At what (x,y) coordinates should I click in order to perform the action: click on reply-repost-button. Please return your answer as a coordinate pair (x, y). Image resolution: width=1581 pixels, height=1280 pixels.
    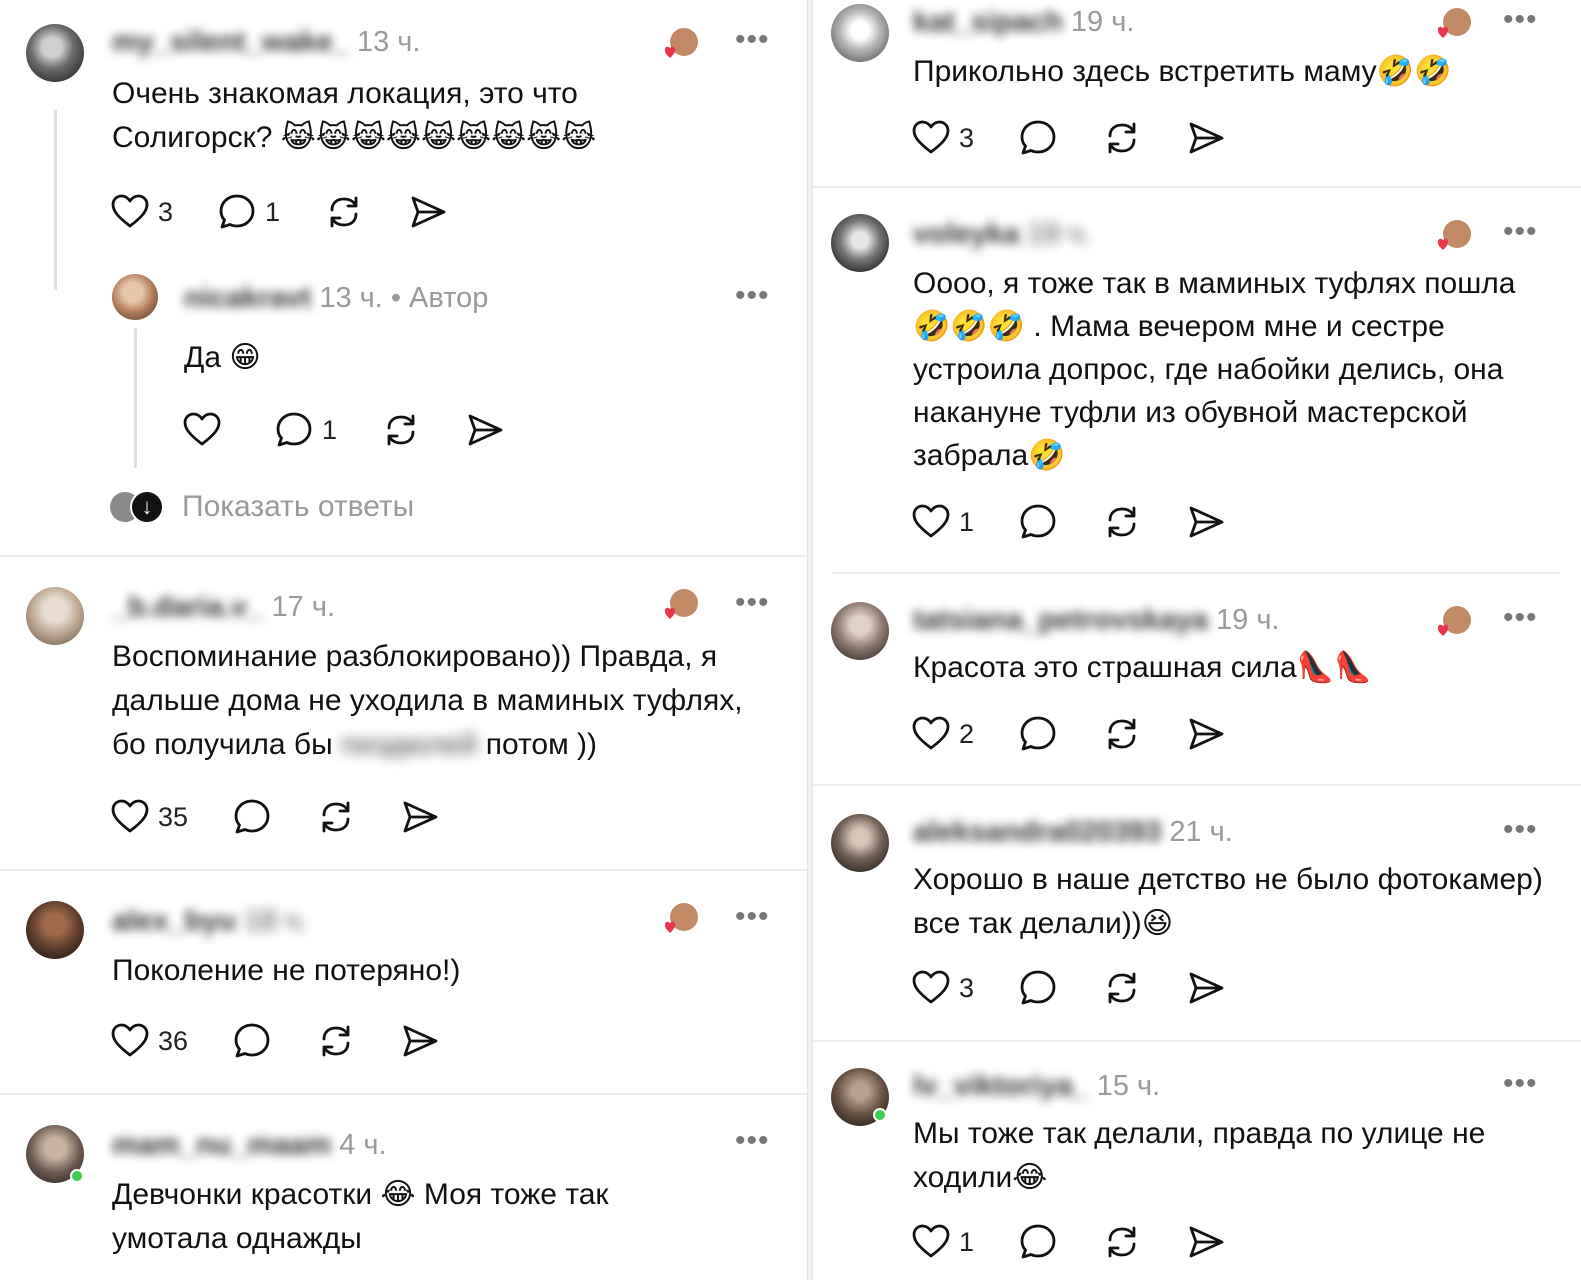
    Looking at the image, I should click on (401, 430).